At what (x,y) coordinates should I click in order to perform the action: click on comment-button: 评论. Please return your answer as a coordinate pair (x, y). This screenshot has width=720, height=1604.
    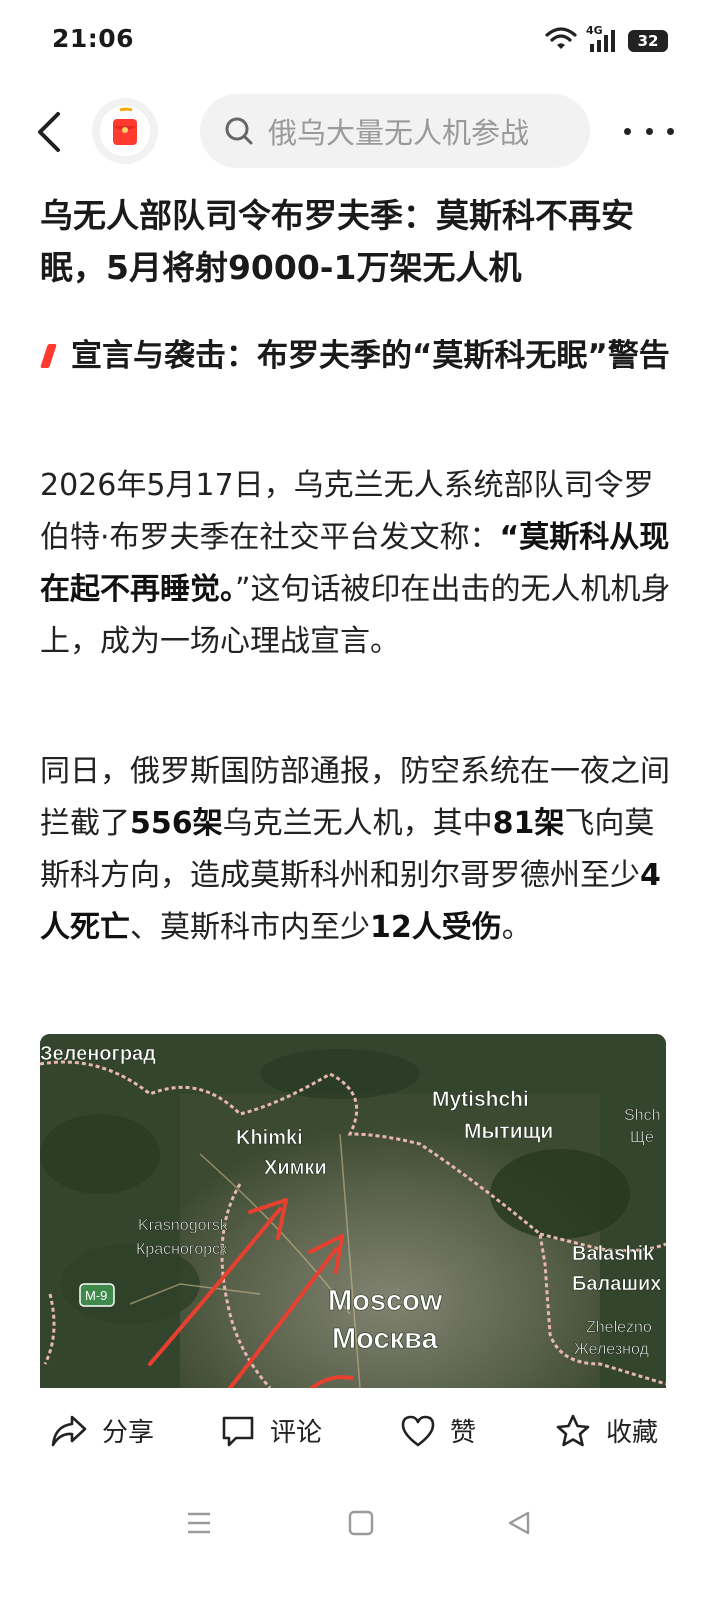
    Looking at the image, I should click on (271, 1430).